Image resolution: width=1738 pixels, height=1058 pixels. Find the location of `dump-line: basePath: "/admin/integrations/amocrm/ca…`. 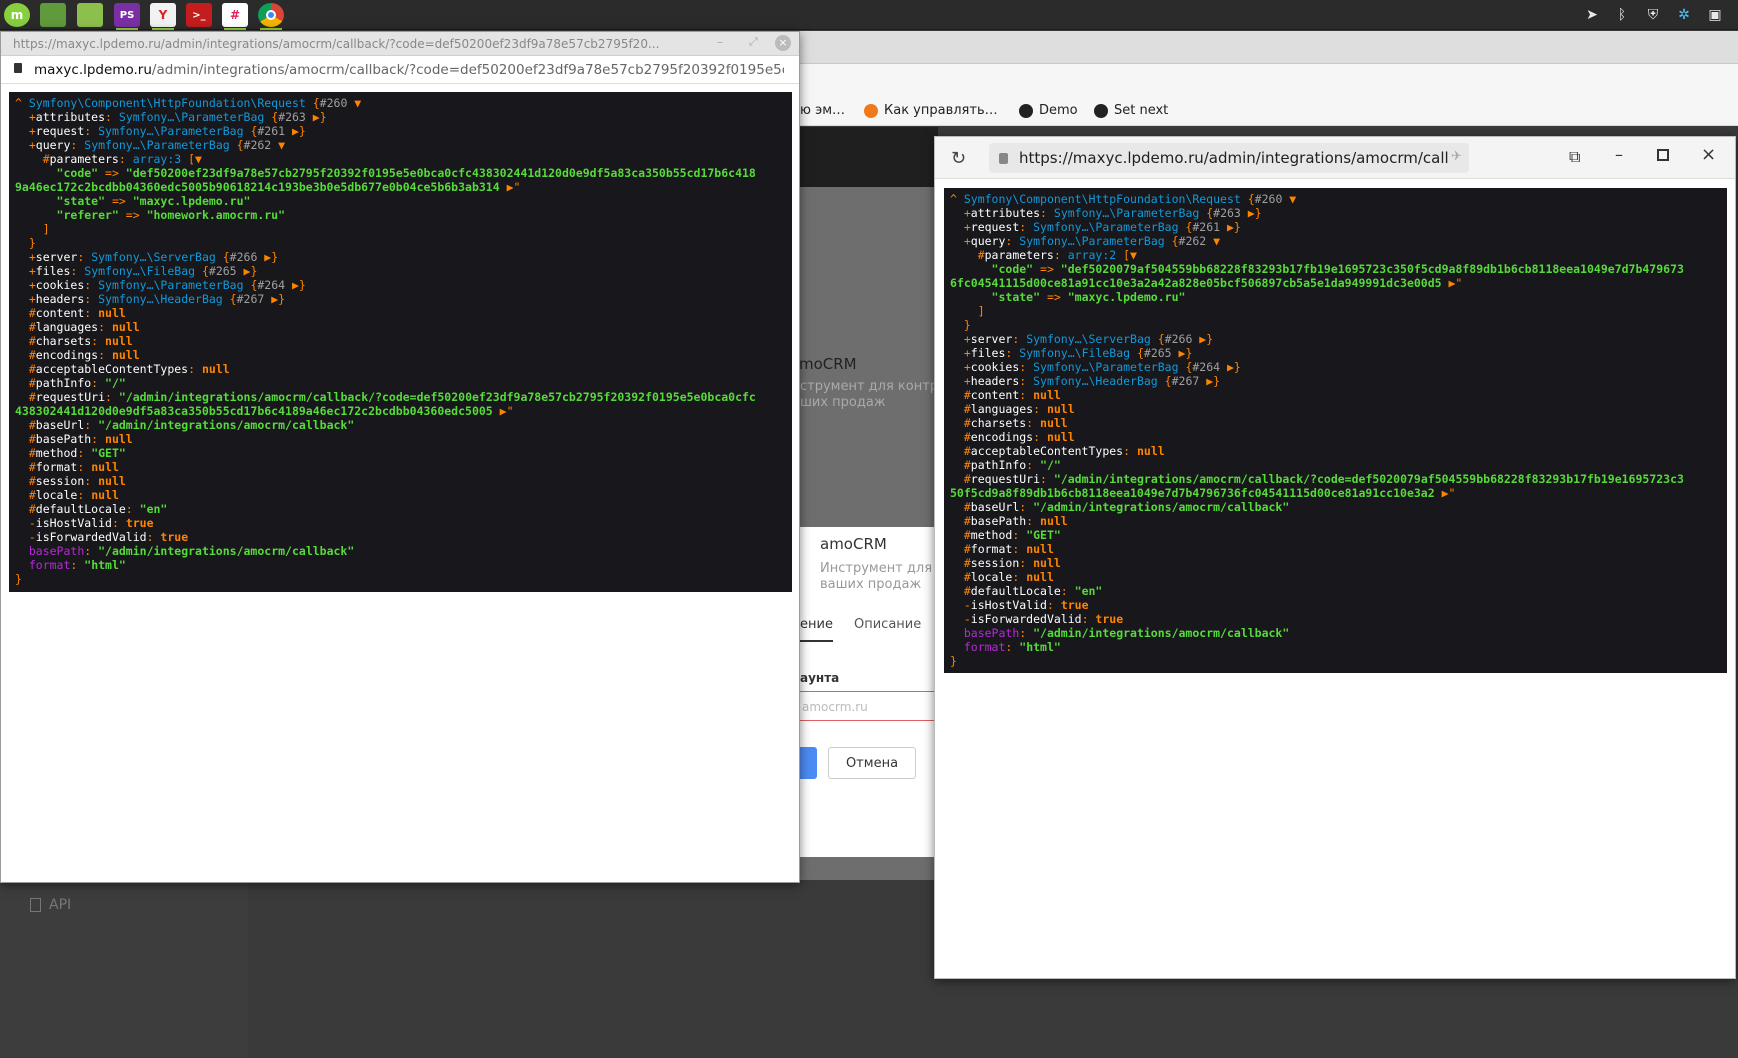

dump-line: basePath: "/admin/integrations/amocrm/ca… is located at coordinates (403, 551).